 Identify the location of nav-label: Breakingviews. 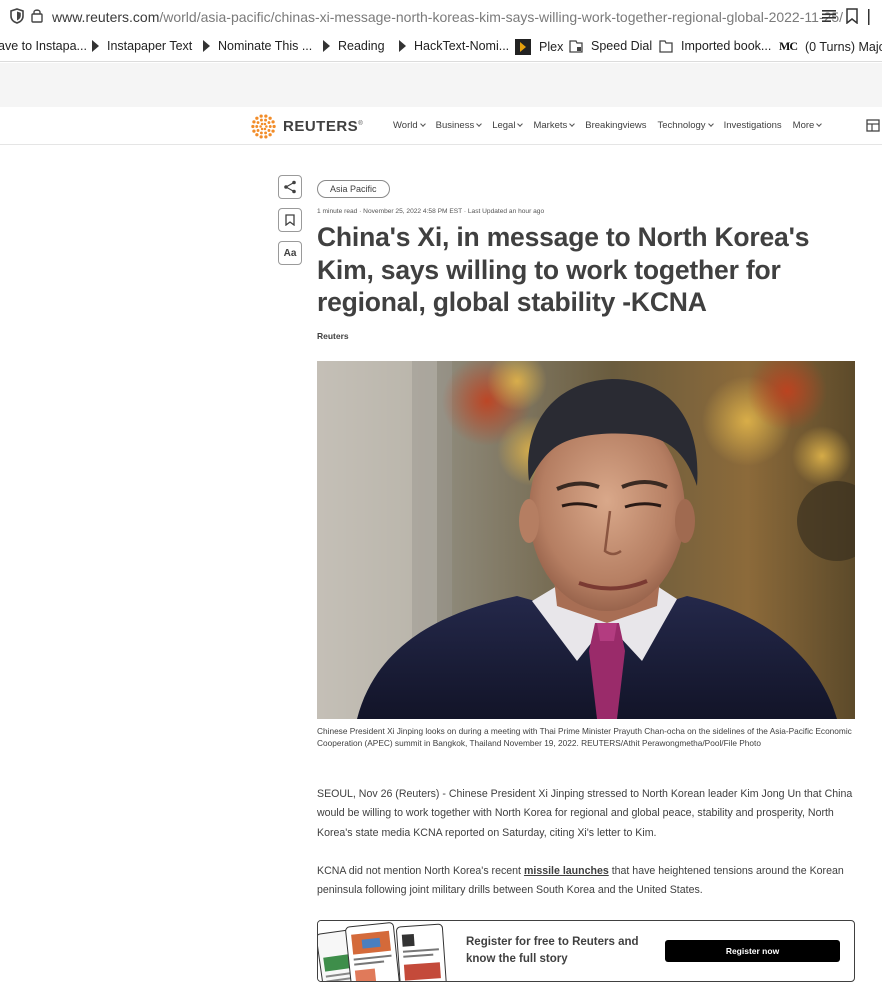
(616, 125).